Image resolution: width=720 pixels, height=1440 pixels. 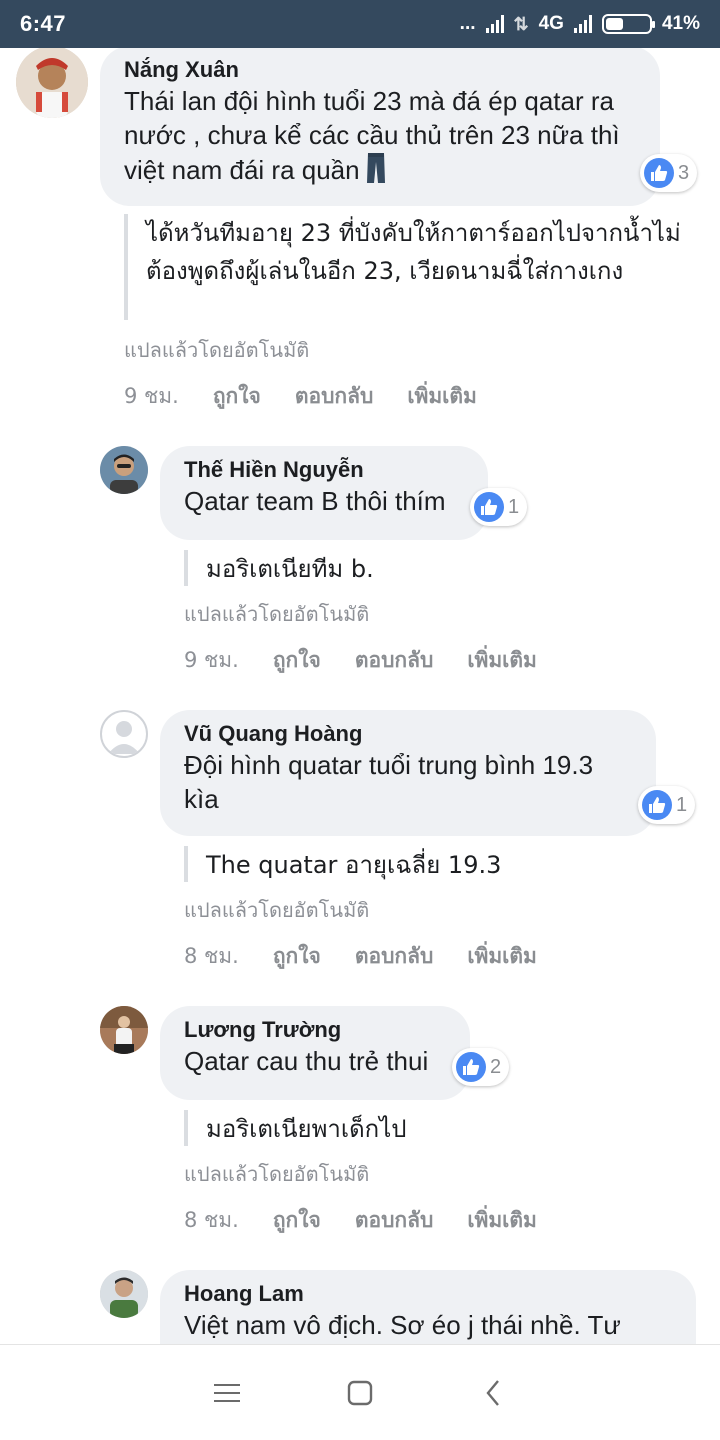 I want to click on translation-text: มอริเตเนียทีม b., so click(x=424, y=568).